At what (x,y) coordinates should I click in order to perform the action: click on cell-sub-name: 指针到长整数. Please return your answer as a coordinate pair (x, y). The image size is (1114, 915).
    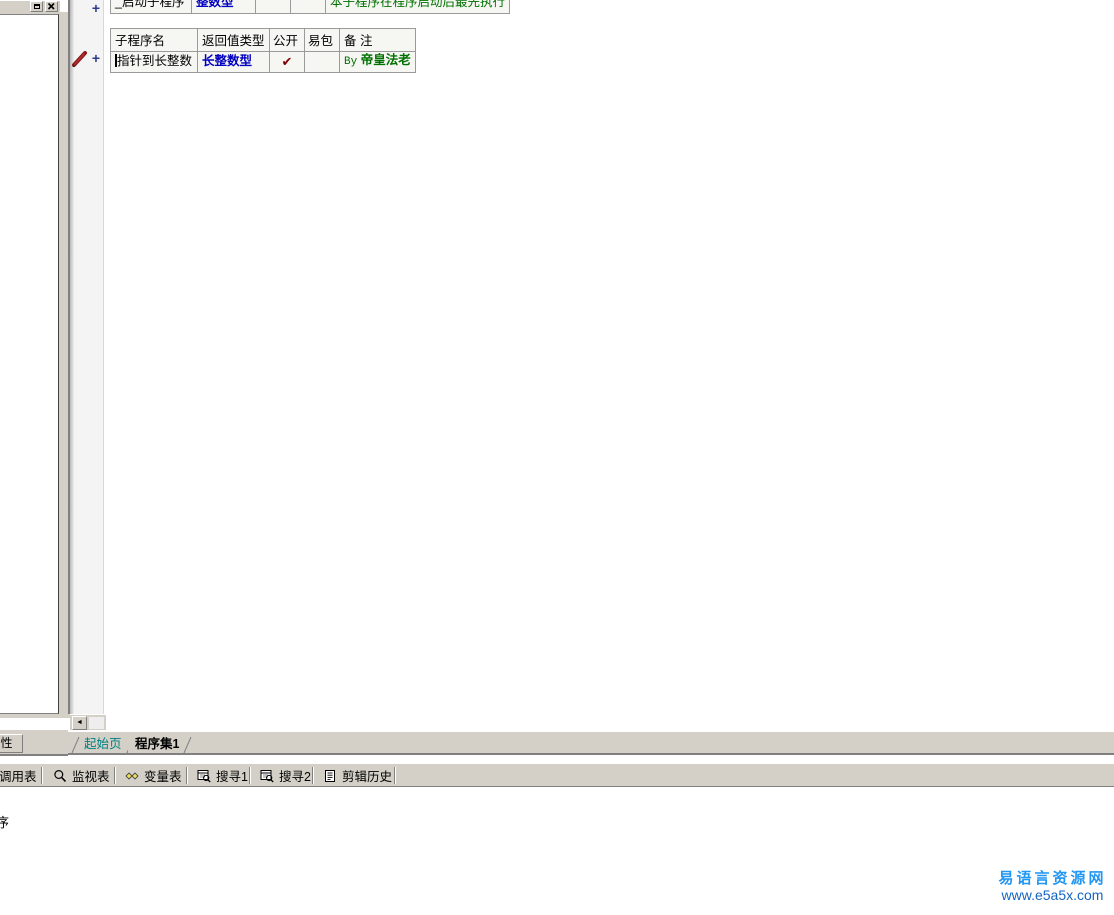
    Looking at the image, I should click on (154, 62).